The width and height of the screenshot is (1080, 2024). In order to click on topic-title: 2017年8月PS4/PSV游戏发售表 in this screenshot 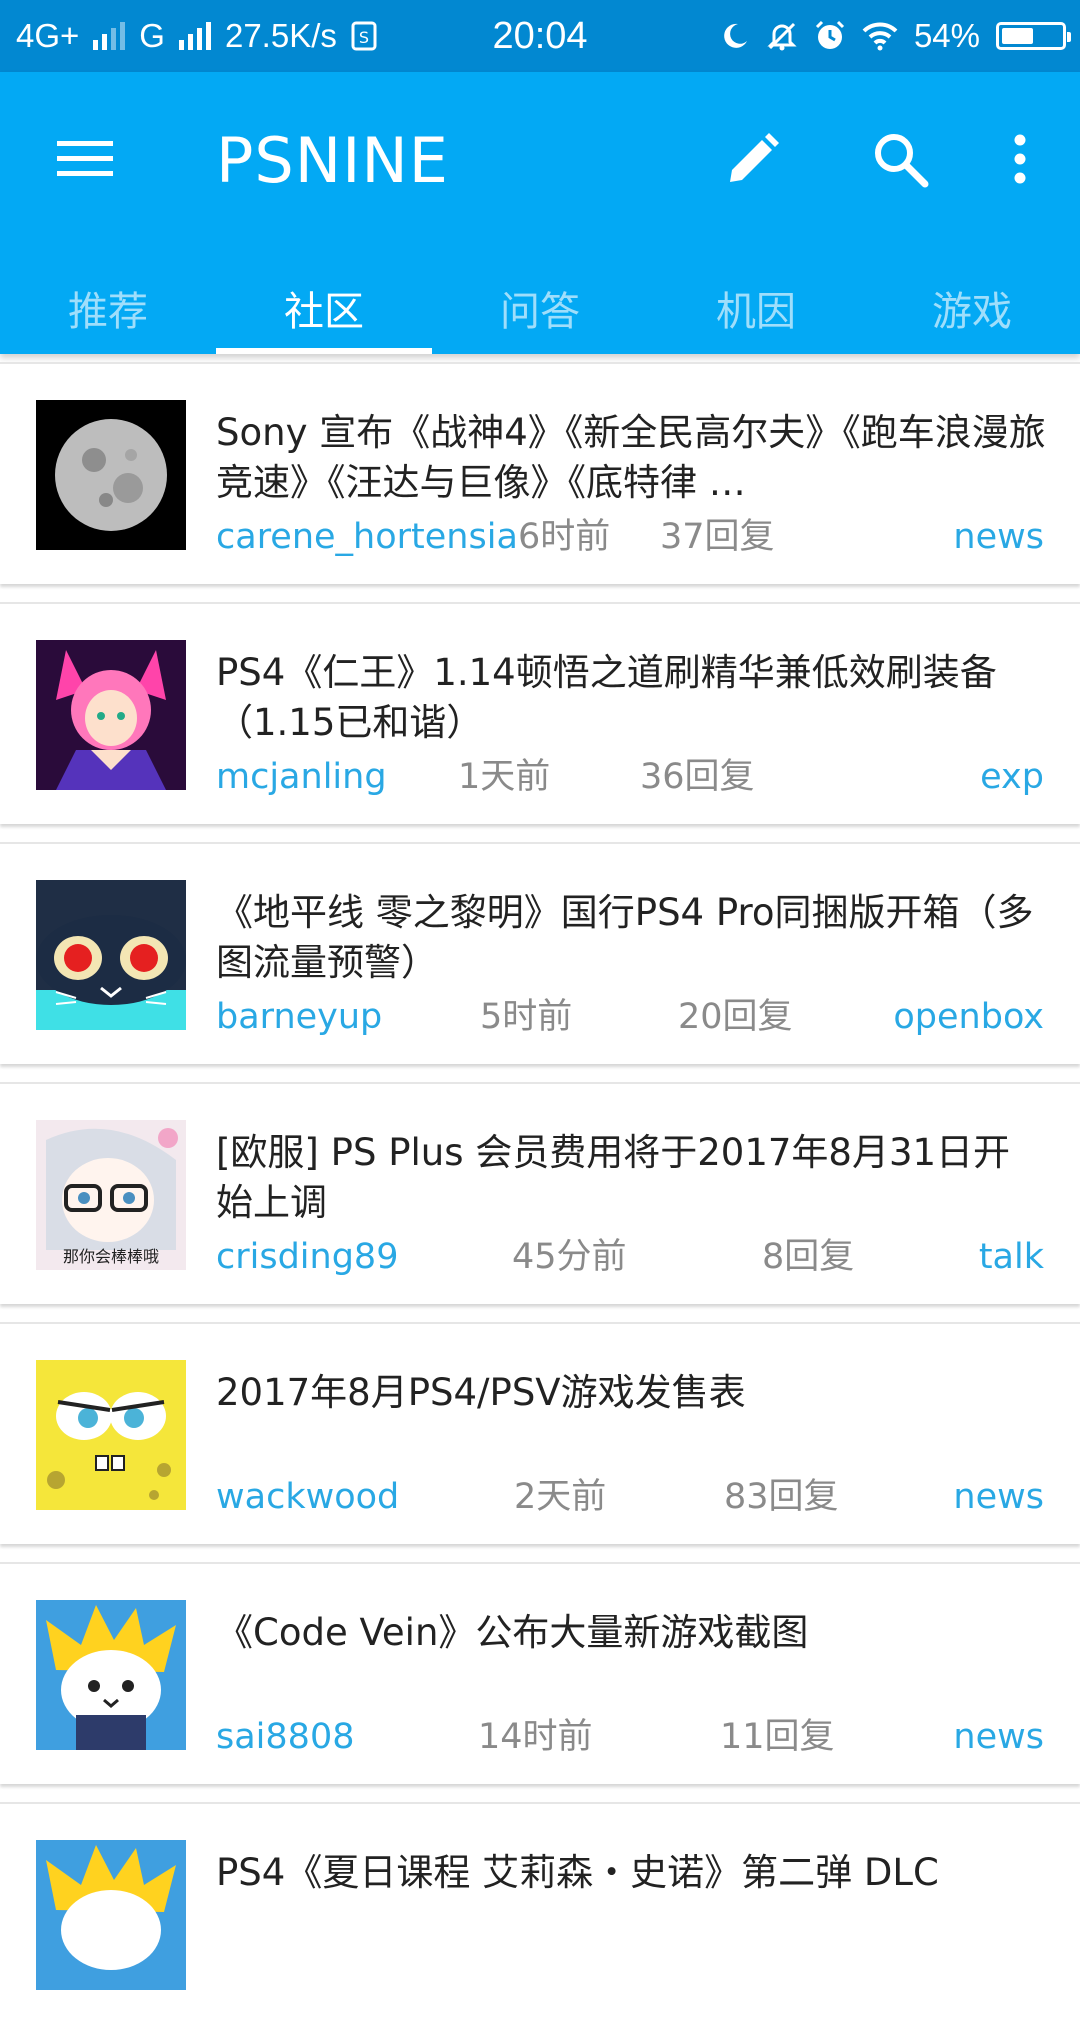, I will do `click(631, 1418)`.